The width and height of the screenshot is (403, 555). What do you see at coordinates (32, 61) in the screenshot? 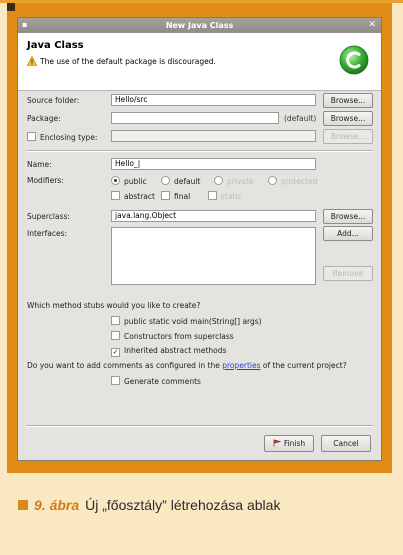
I see `warning-triangle-icon` at bounding box center [32, 61].